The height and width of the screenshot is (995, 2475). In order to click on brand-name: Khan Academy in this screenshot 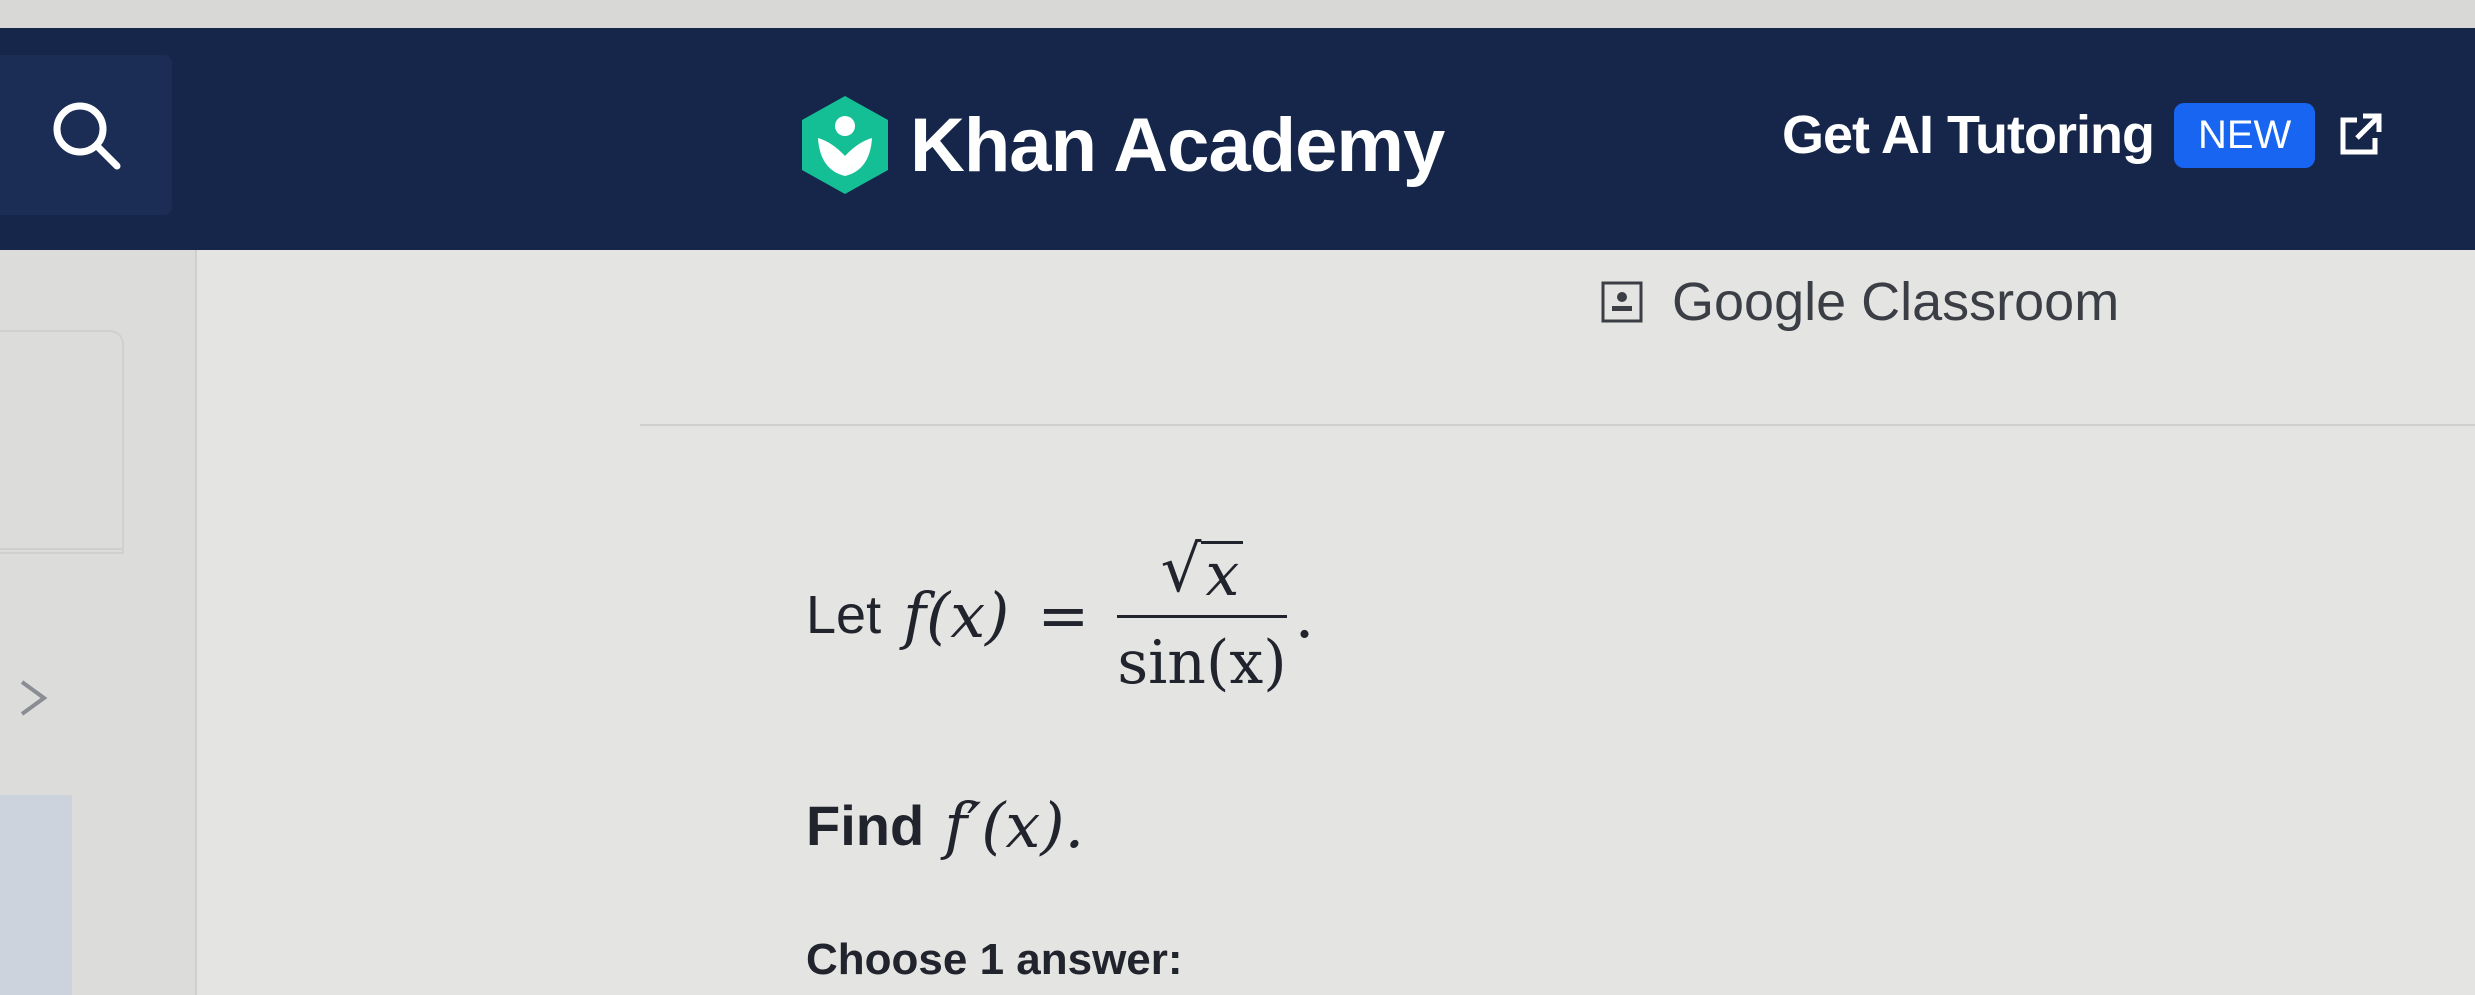, I will do `click(1177, 145)`.